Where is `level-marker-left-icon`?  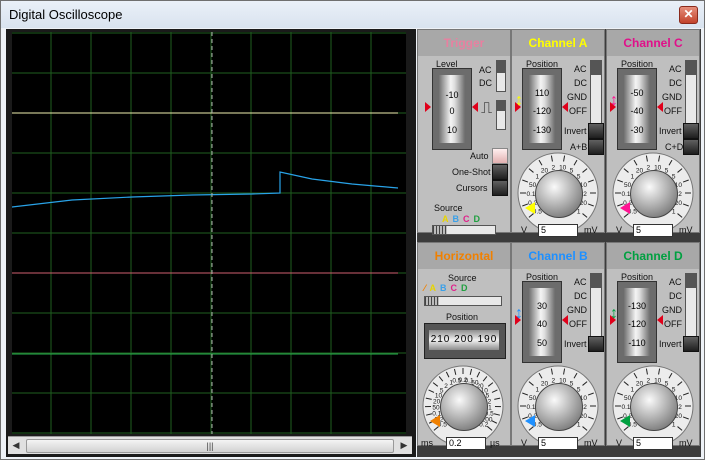 level-marker-left-icon is located at coordinates (428, 107).